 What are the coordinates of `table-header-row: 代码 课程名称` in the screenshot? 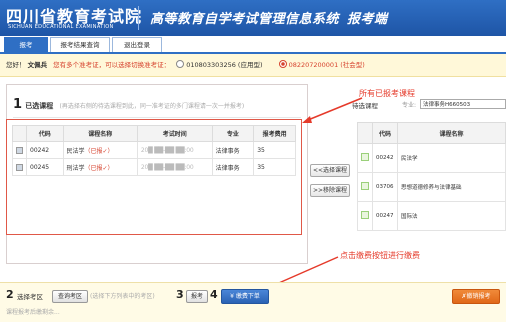 It's located at (431, 133).